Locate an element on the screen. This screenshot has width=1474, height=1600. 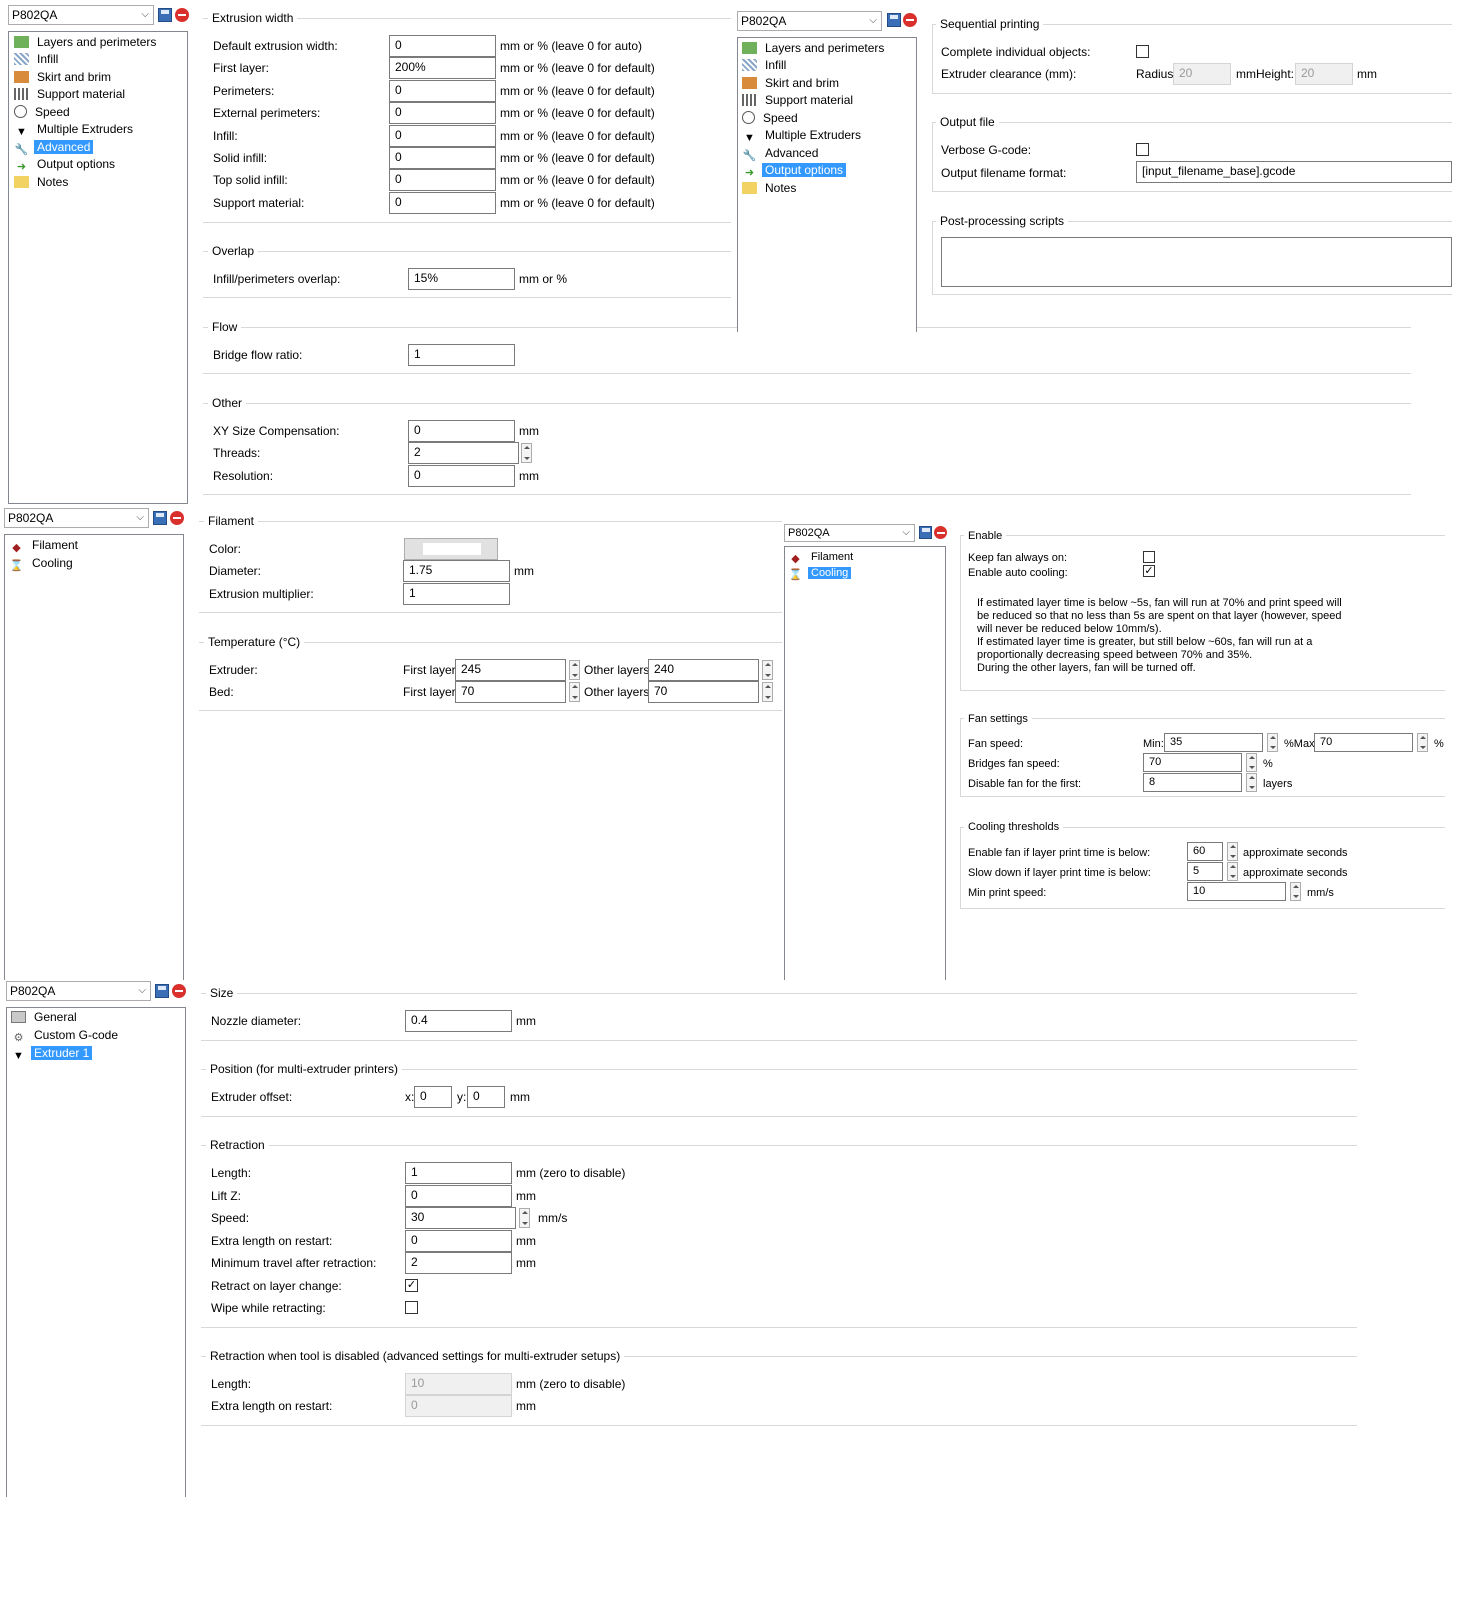
extruder-first-layer-spinner is located at coordinates (574, 670).